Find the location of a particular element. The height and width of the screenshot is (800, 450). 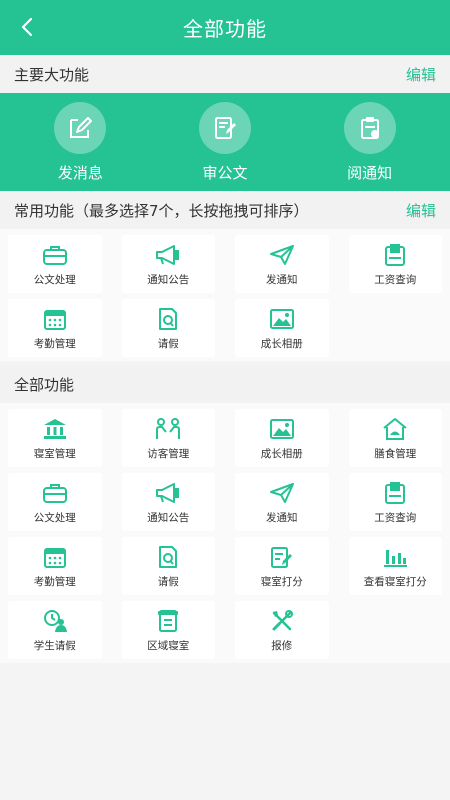

all-item-student-leave: 学生请假 is located at coordinates (55, 630).